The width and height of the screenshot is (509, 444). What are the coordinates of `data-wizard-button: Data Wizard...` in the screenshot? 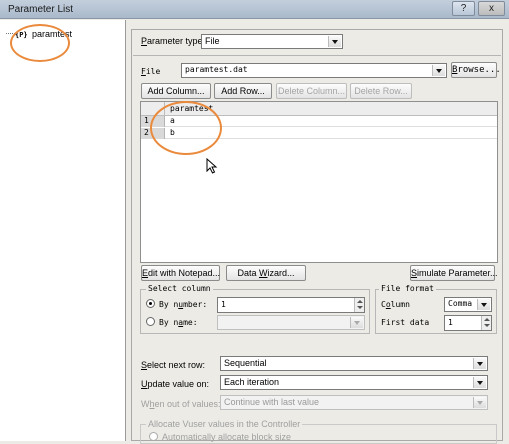 It's located at (266, 273).